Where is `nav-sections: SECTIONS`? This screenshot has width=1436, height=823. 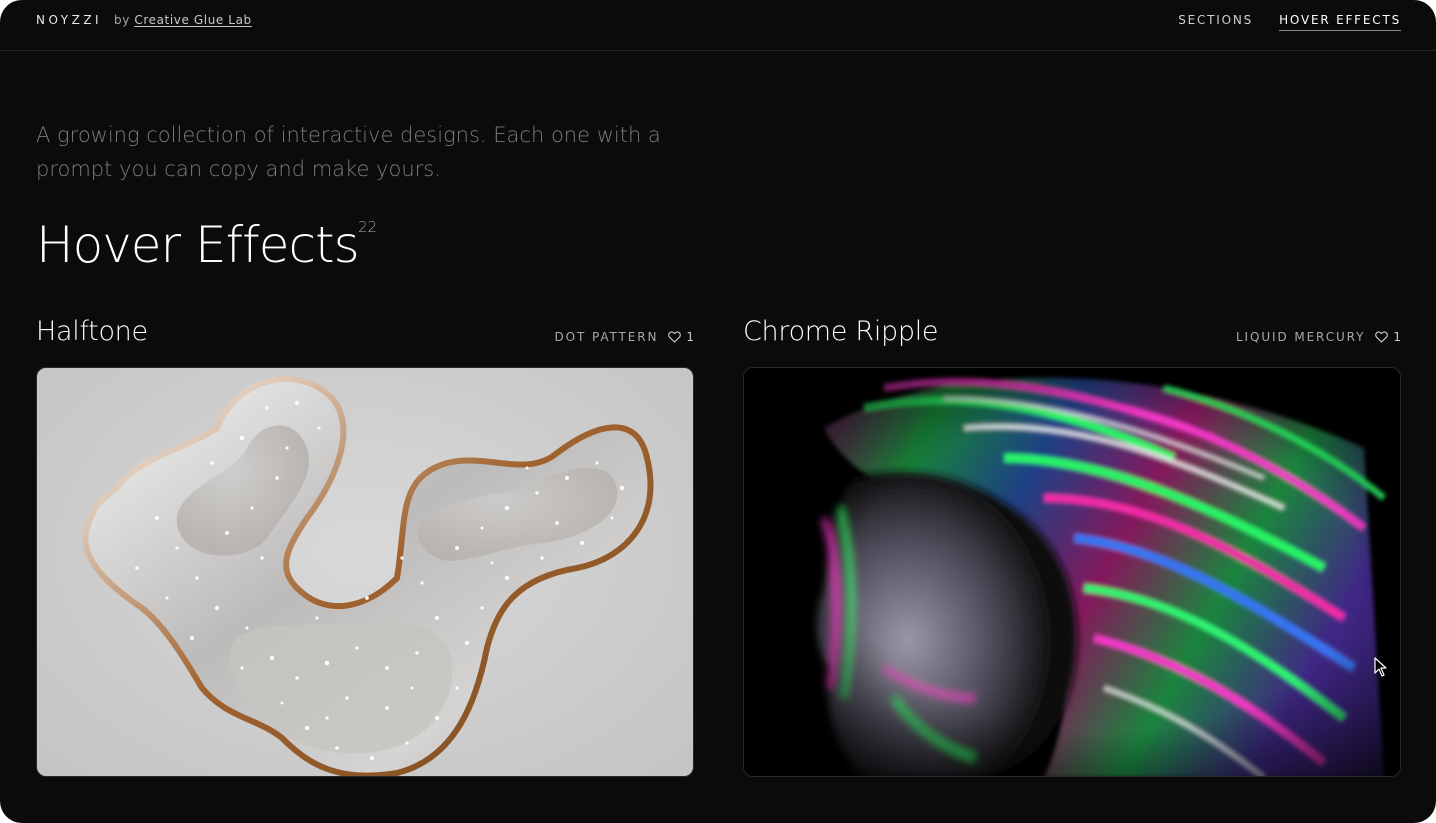
nav-sections: SECTIONS is located at coordinates (1215, 22).